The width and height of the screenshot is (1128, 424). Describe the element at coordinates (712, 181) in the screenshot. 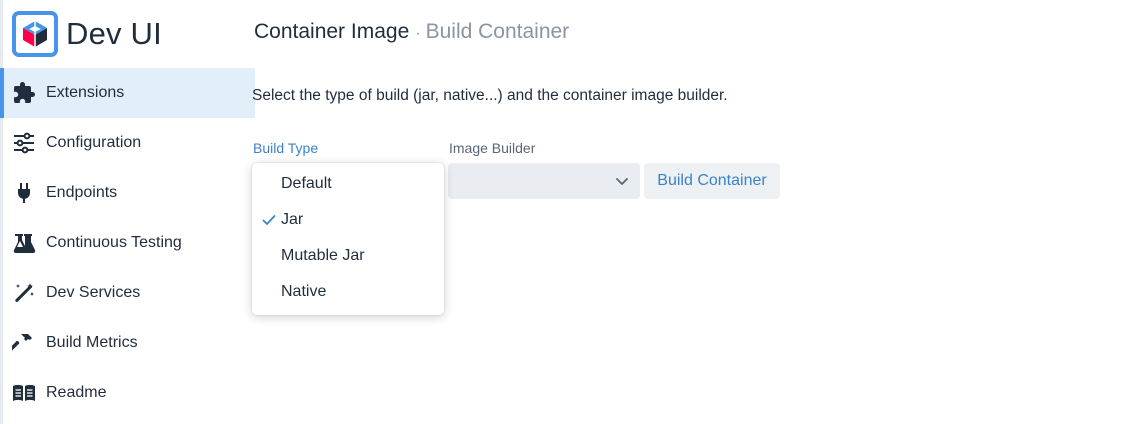

I see `build-container-button: Build Container` at that location.